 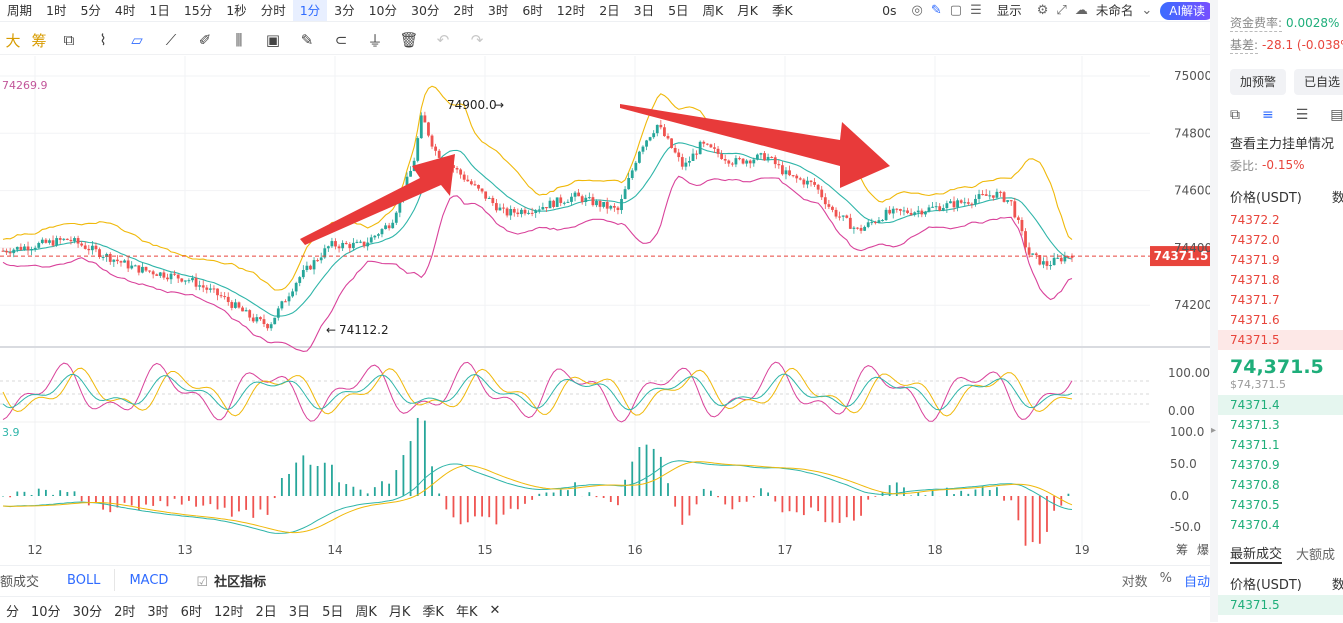 What do you see at coordinates (1061, 10) in the screenshot?
I see `fullscreen-icon: ⤢` at bounding box center [1061, 10].